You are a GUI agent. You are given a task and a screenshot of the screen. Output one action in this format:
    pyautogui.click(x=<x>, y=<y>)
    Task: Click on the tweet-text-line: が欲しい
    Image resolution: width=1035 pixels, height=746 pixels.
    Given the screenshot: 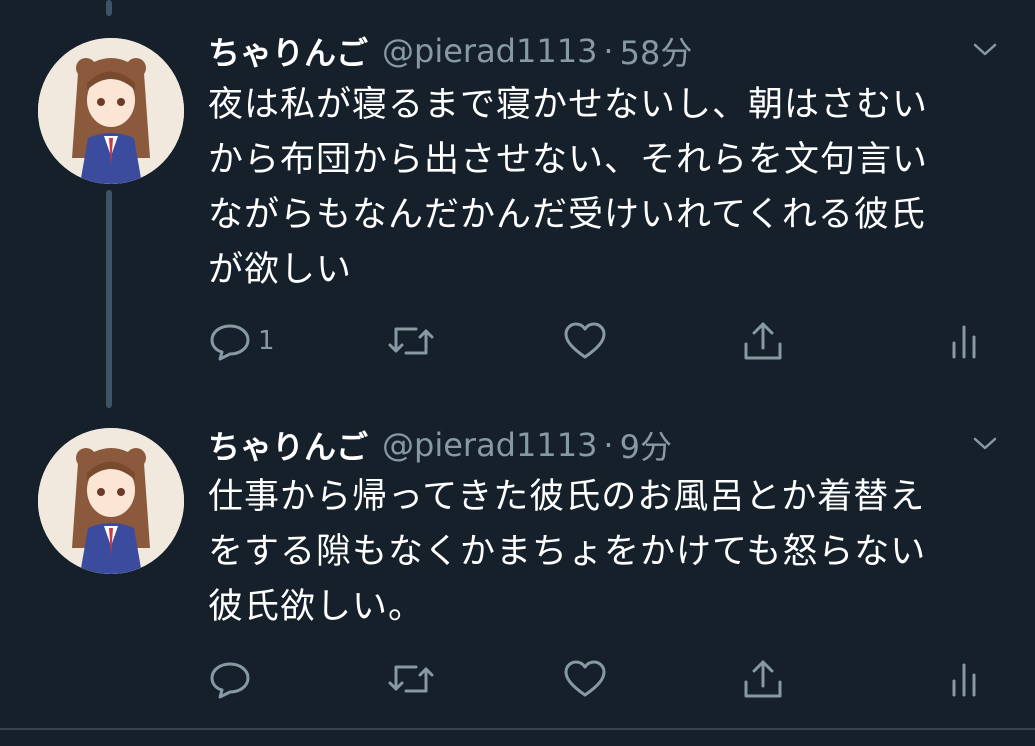 What is the action you would take?
    pyautogui.click(x=280, y=270)
    